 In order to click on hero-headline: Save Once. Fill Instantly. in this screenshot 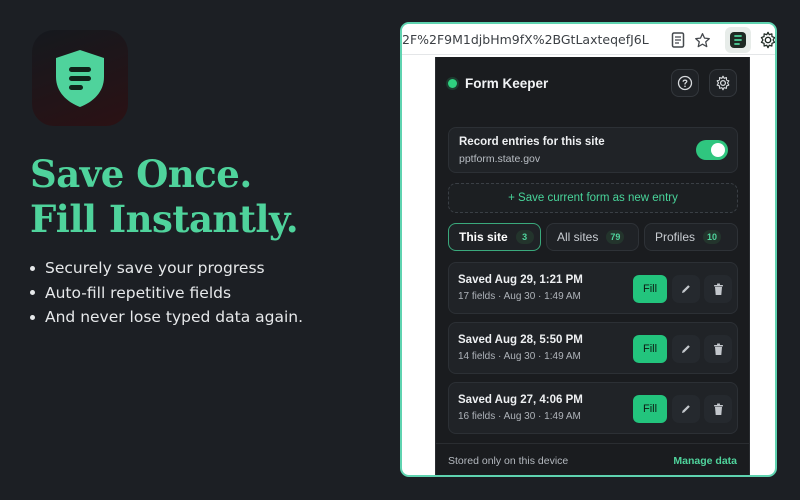, I will do `click(164, 197)`.